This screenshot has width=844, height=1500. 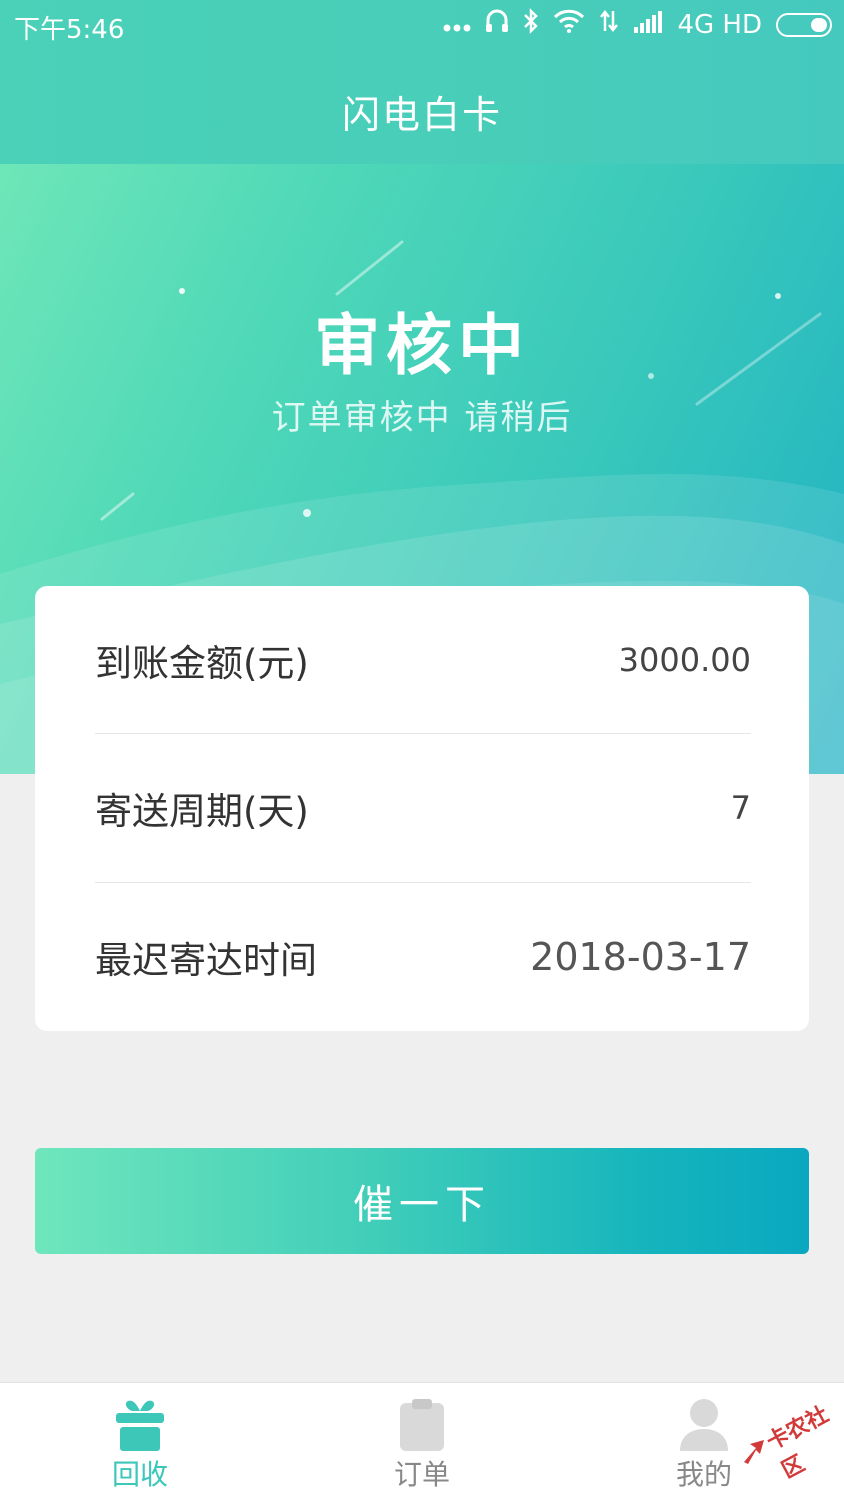 I want to click on battery-icon, so click(x=804, y=24).